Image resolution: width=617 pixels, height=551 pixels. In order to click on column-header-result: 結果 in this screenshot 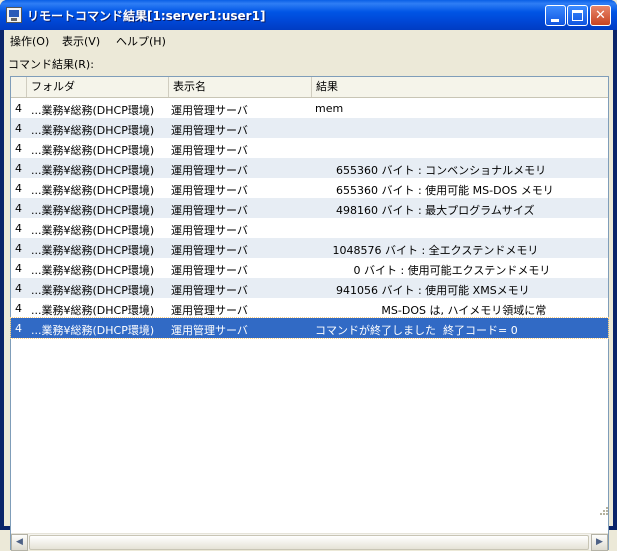, I will do `click(460, 87)`.